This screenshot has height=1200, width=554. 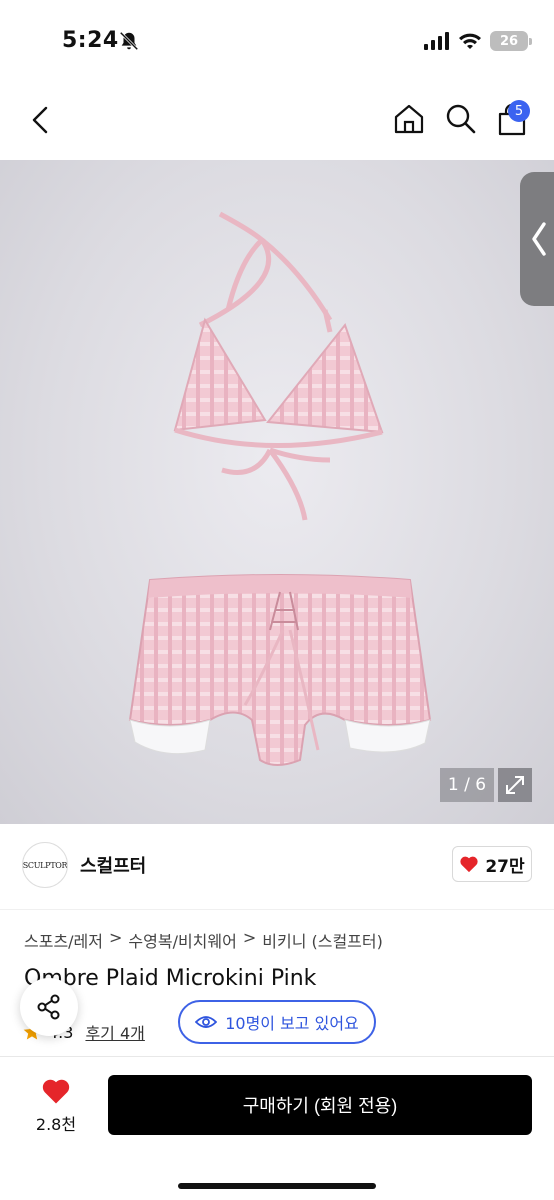 What do you see at coordinates (277, 120) in the screenshot?
I see `top-nav` at bounding box center [277, 120].